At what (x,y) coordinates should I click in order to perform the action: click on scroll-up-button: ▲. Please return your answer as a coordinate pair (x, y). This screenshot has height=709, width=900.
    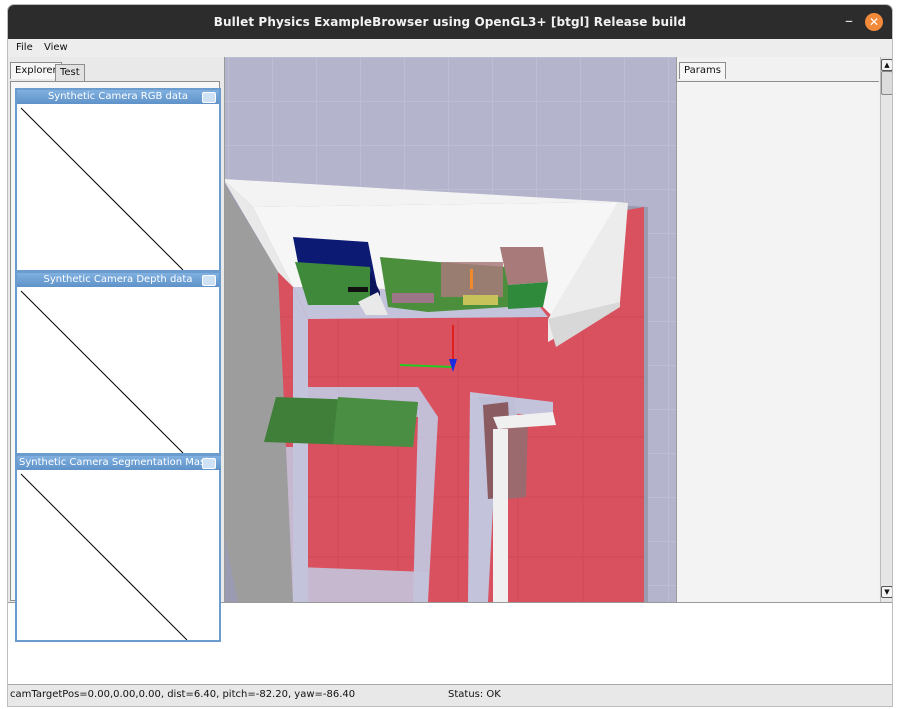
    Looking at the image, I should click on (886, 65).